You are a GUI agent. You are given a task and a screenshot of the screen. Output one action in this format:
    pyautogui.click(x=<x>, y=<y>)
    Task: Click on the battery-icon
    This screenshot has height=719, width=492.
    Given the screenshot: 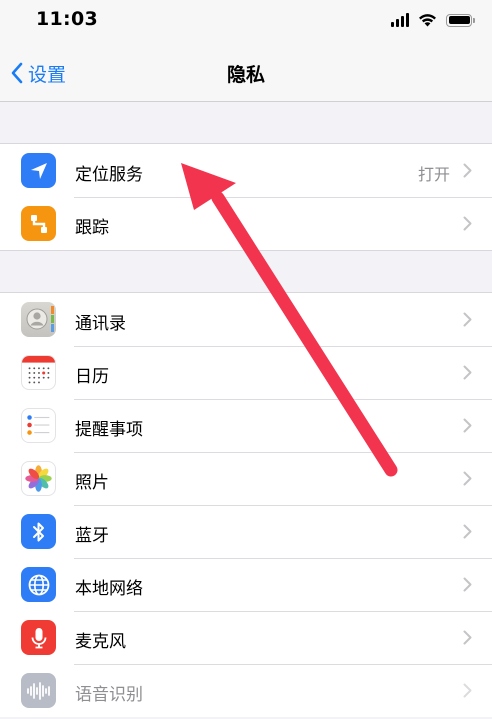 What is the action you would take?
    pyautogui.click(x=460, y=20)
    